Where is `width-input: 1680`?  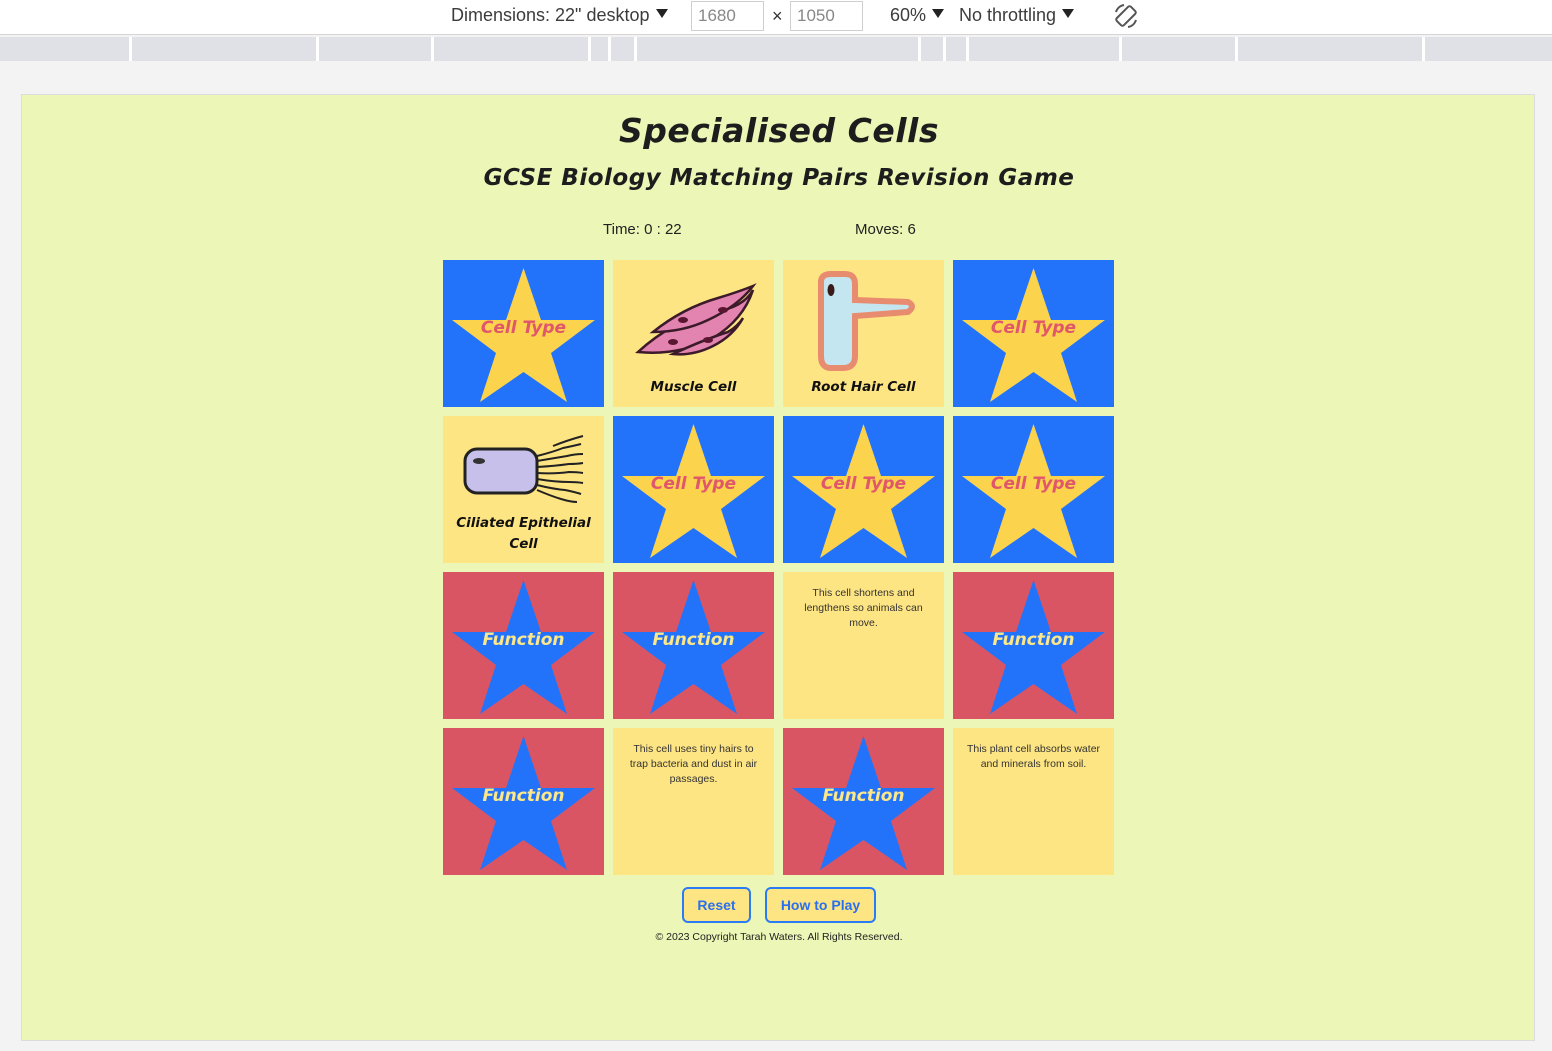
width-input: 1680 is located at coordinates (727, 16).